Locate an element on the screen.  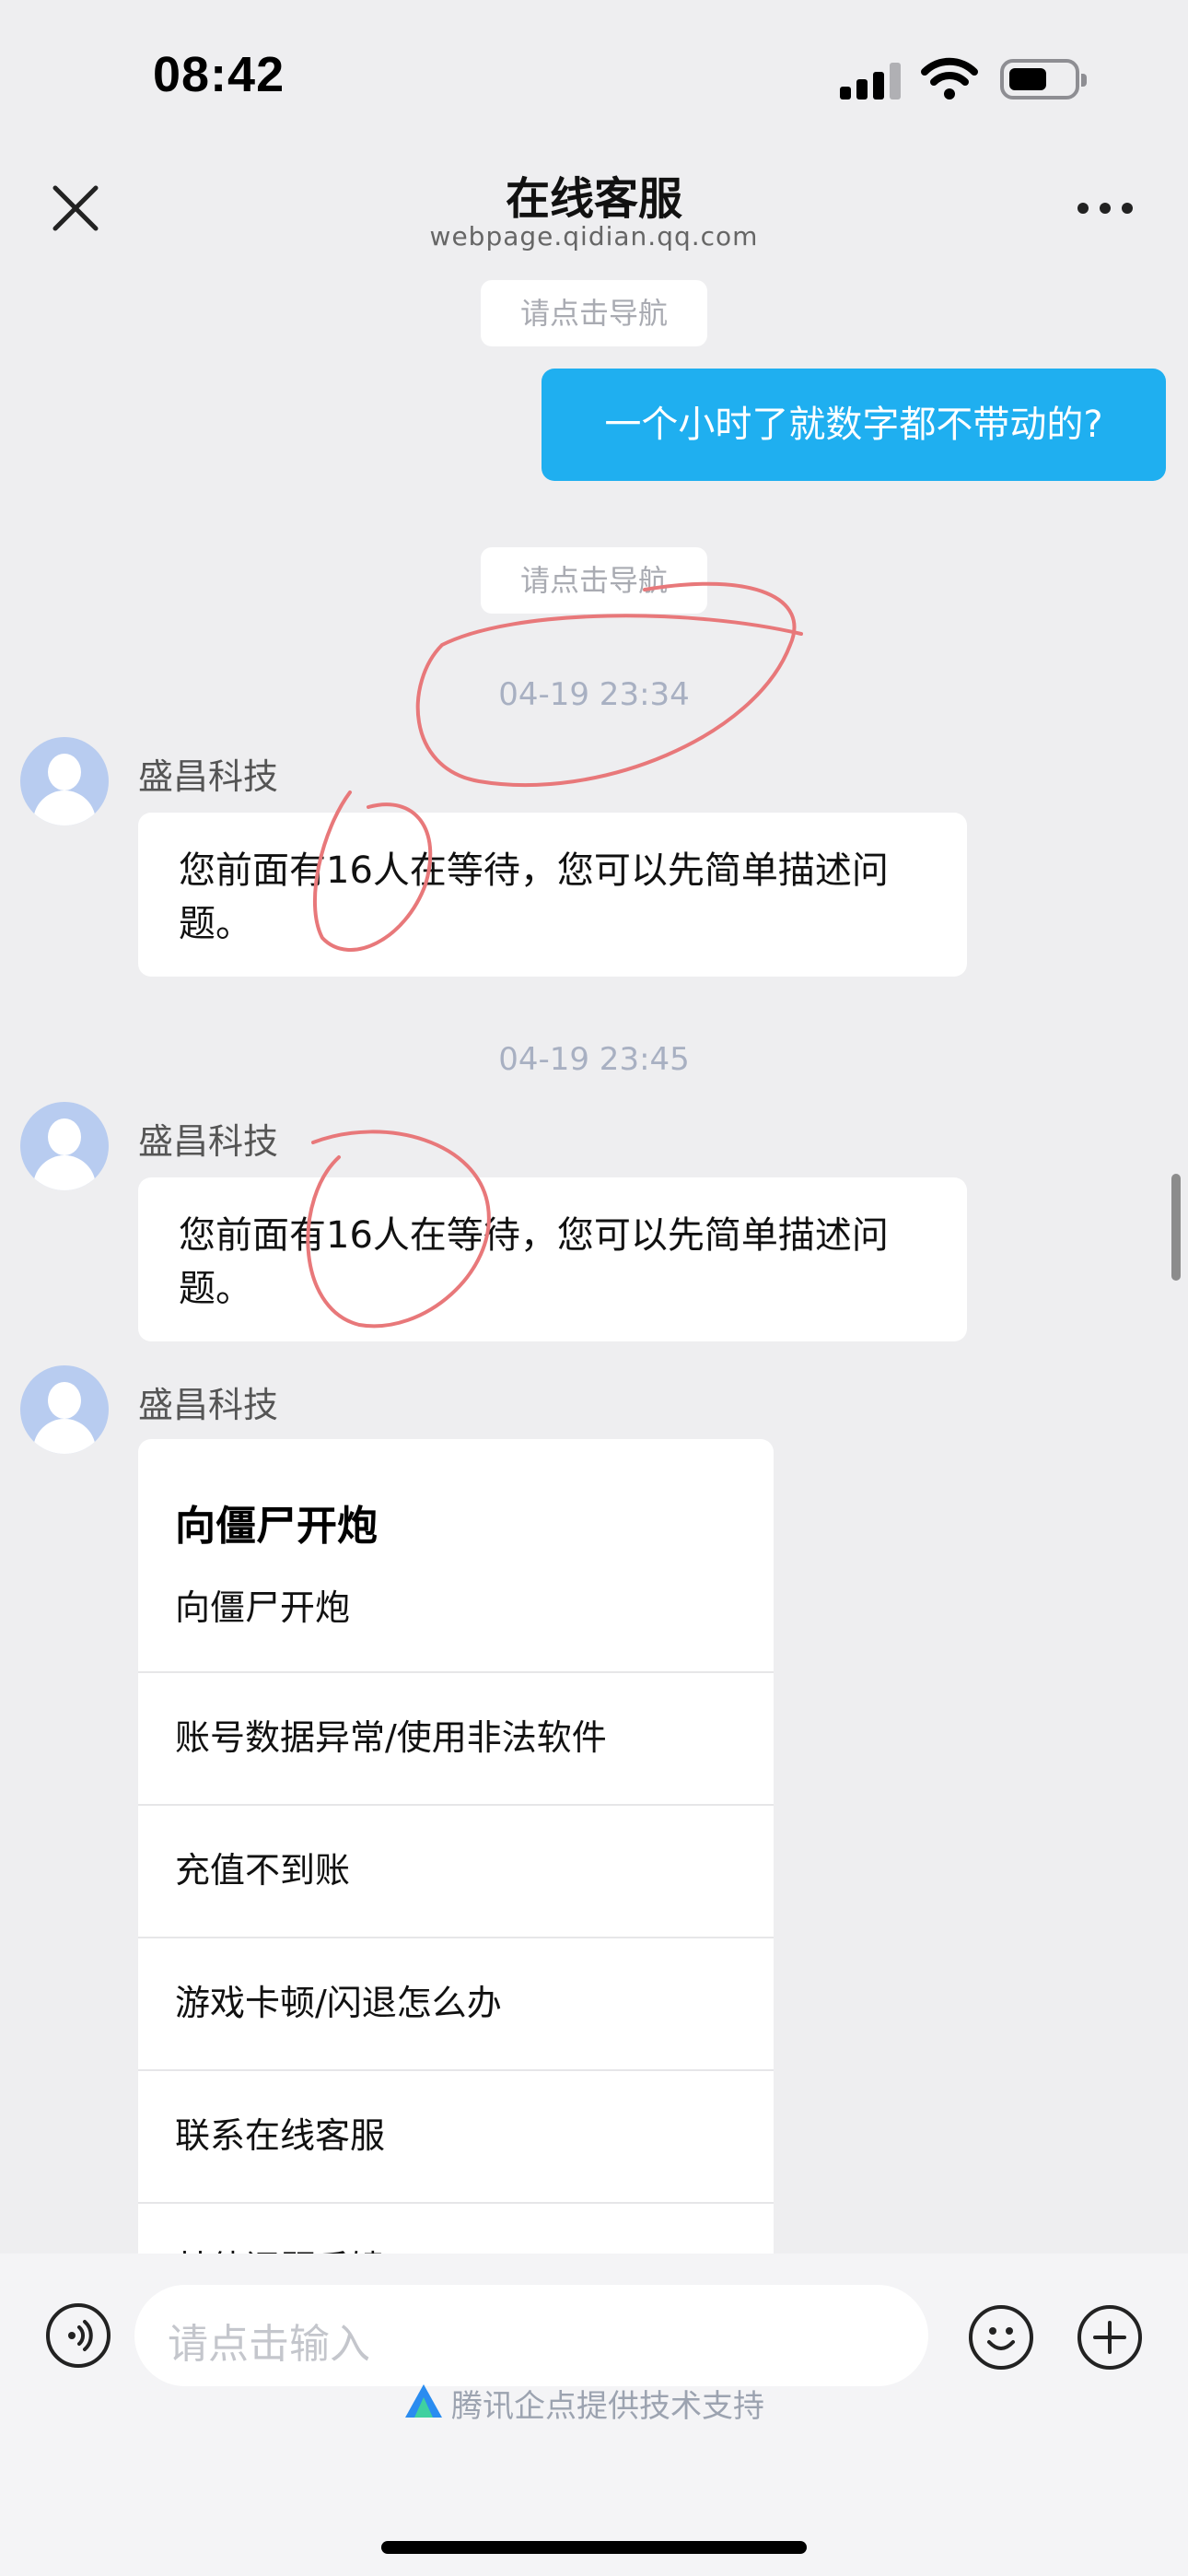
cellular-signal-icon is located at coordinates (870, 81).